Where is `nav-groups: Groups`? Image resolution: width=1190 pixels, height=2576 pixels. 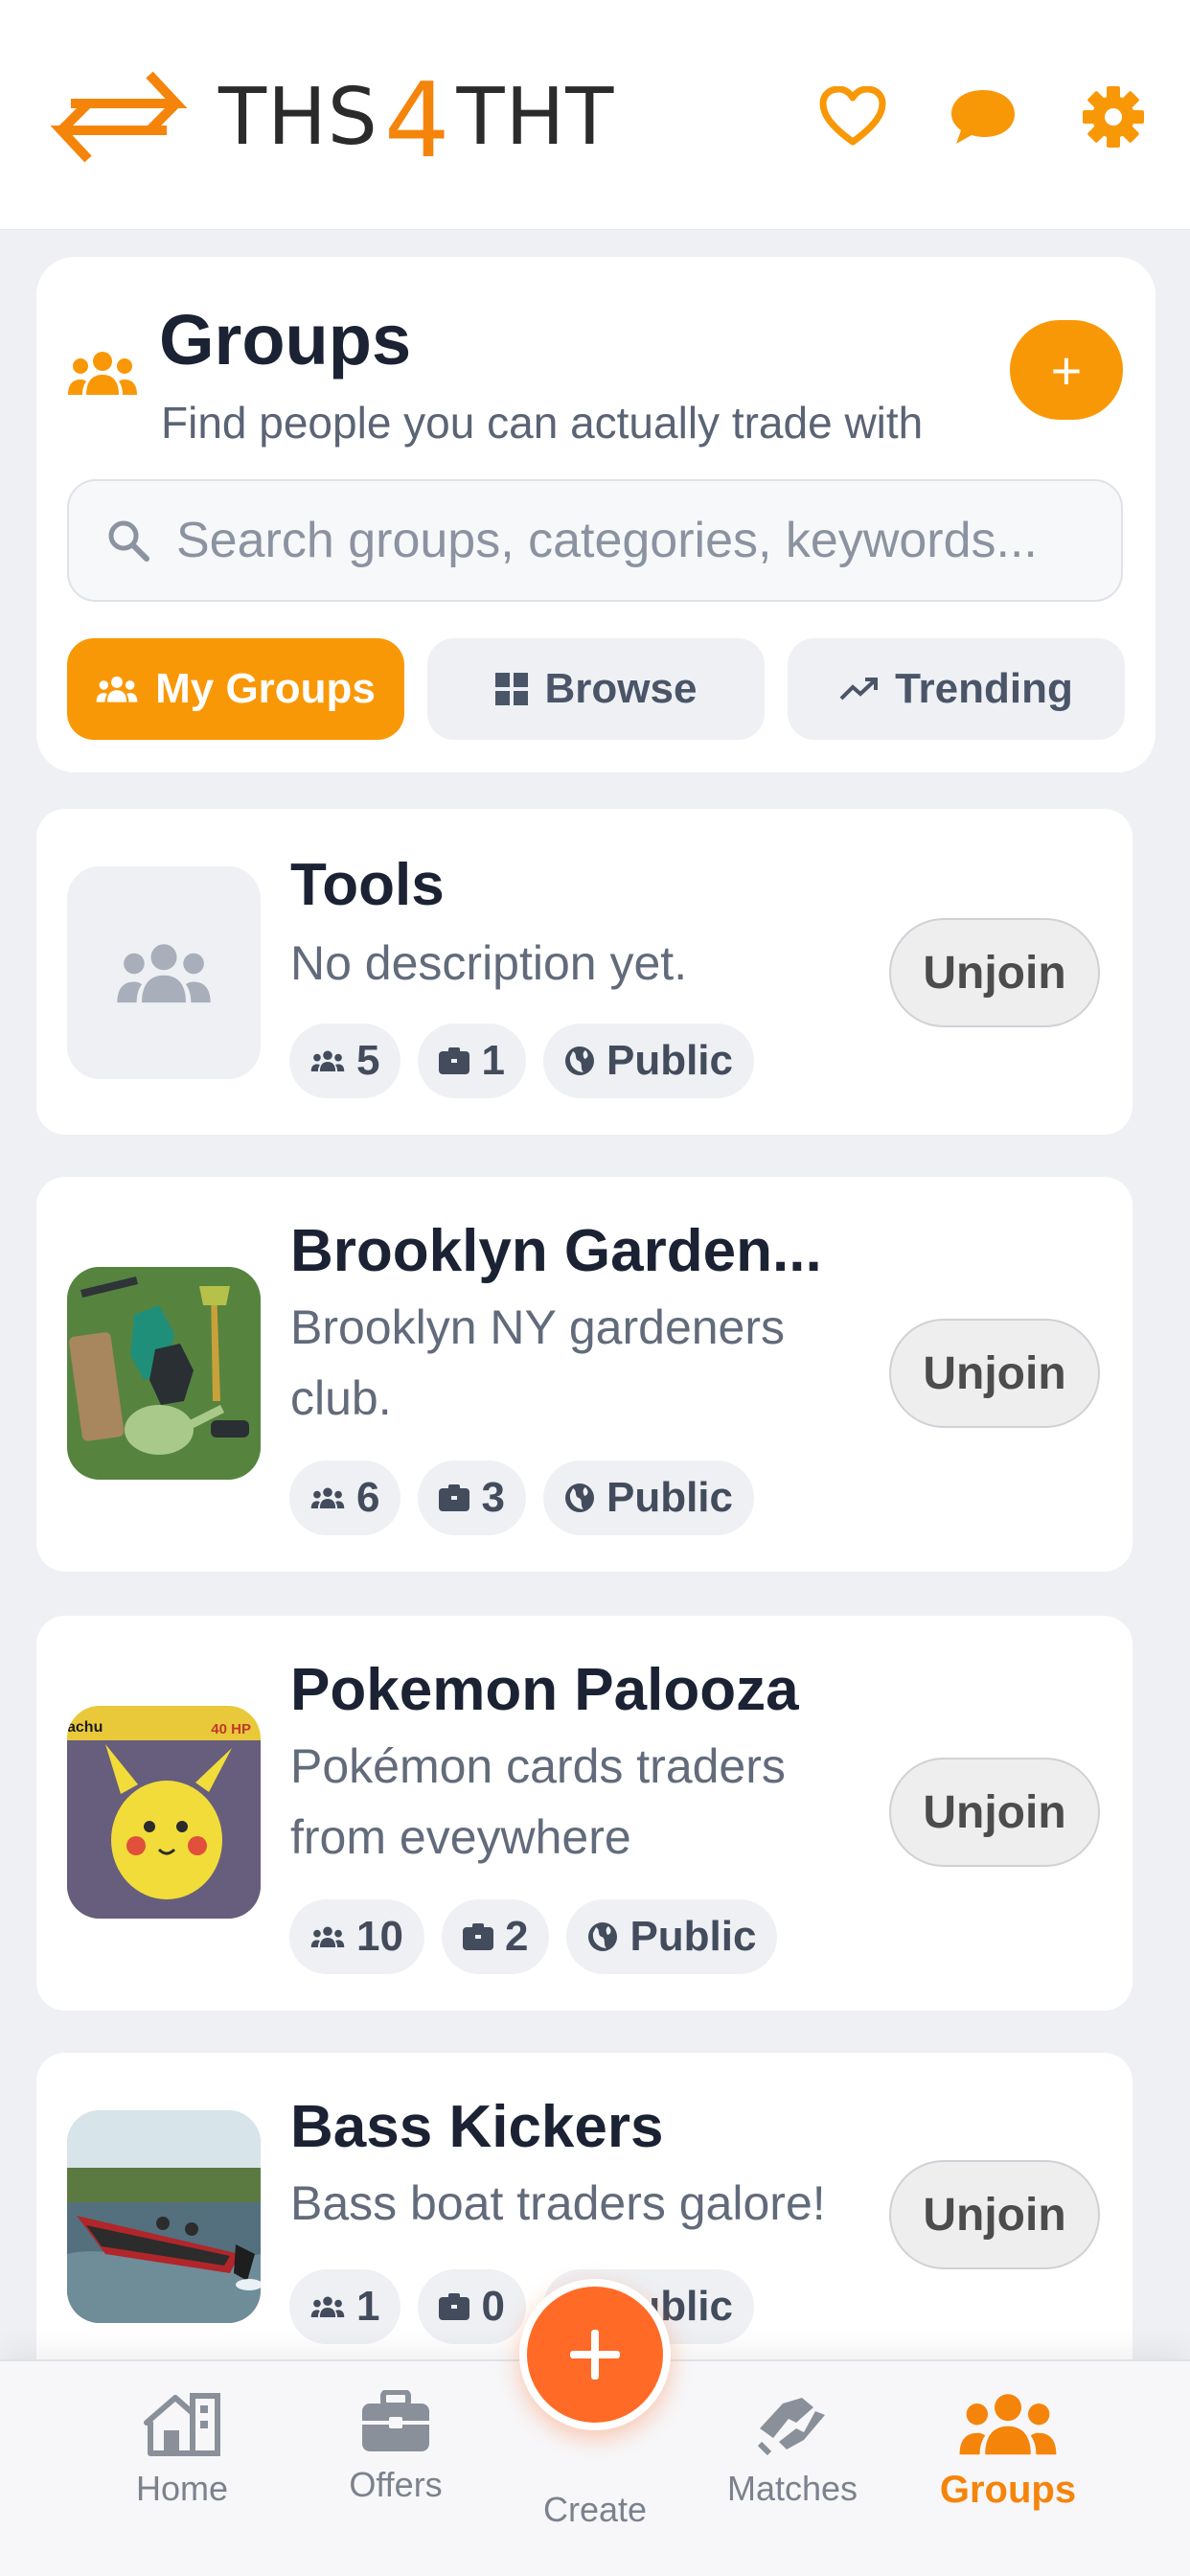 nav-groups: Groups is located at coordinates (1008, 2451).